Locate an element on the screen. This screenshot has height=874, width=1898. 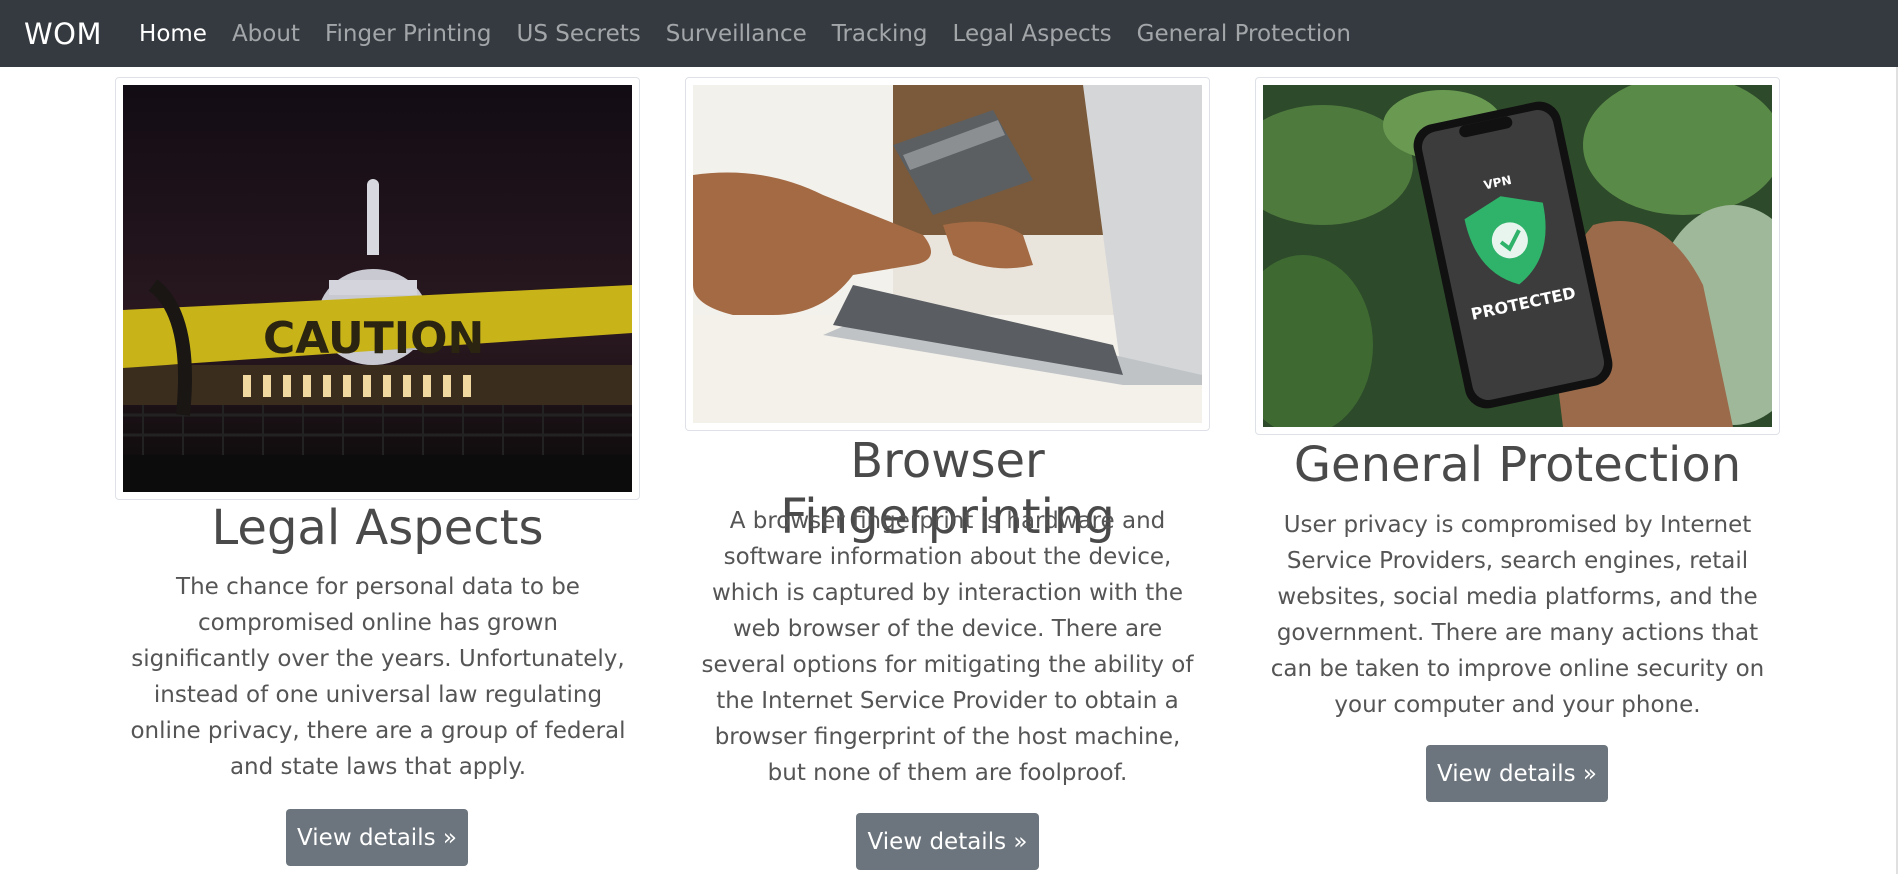
capitol-image: CAUTION is located at coordinates (377, 288).